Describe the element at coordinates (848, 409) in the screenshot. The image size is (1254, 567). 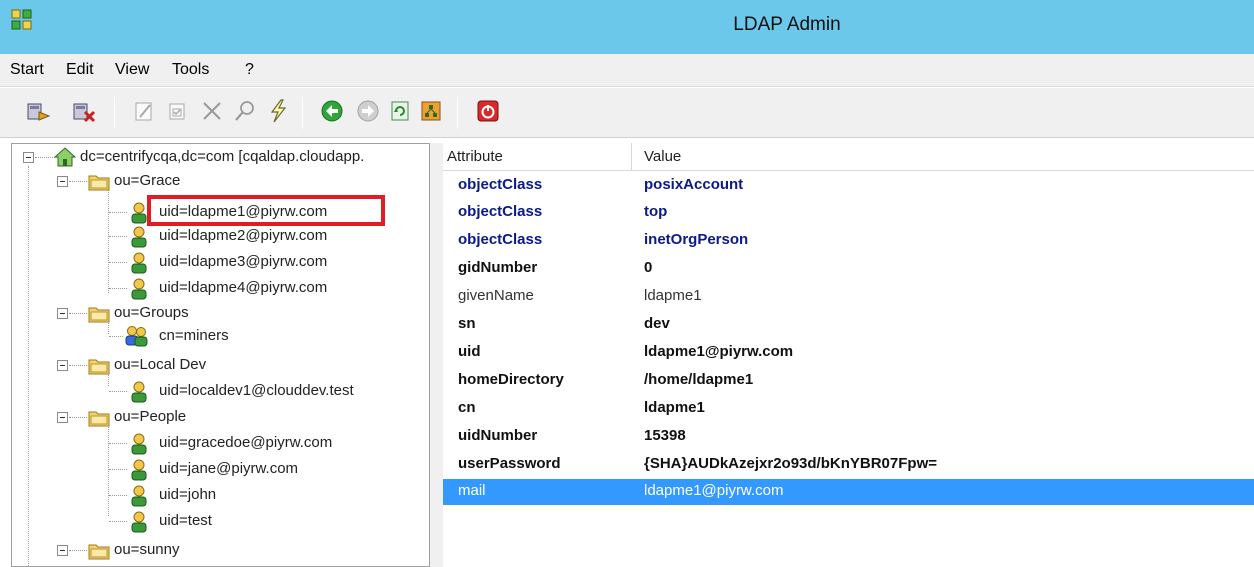
I see `grid-row: cn ldapme1` at that location.